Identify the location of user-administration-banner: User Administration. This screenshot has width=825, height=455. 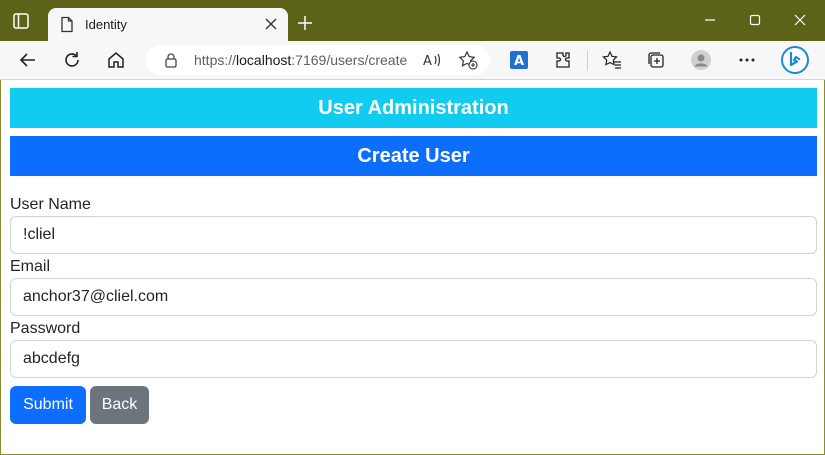
(413, 108).